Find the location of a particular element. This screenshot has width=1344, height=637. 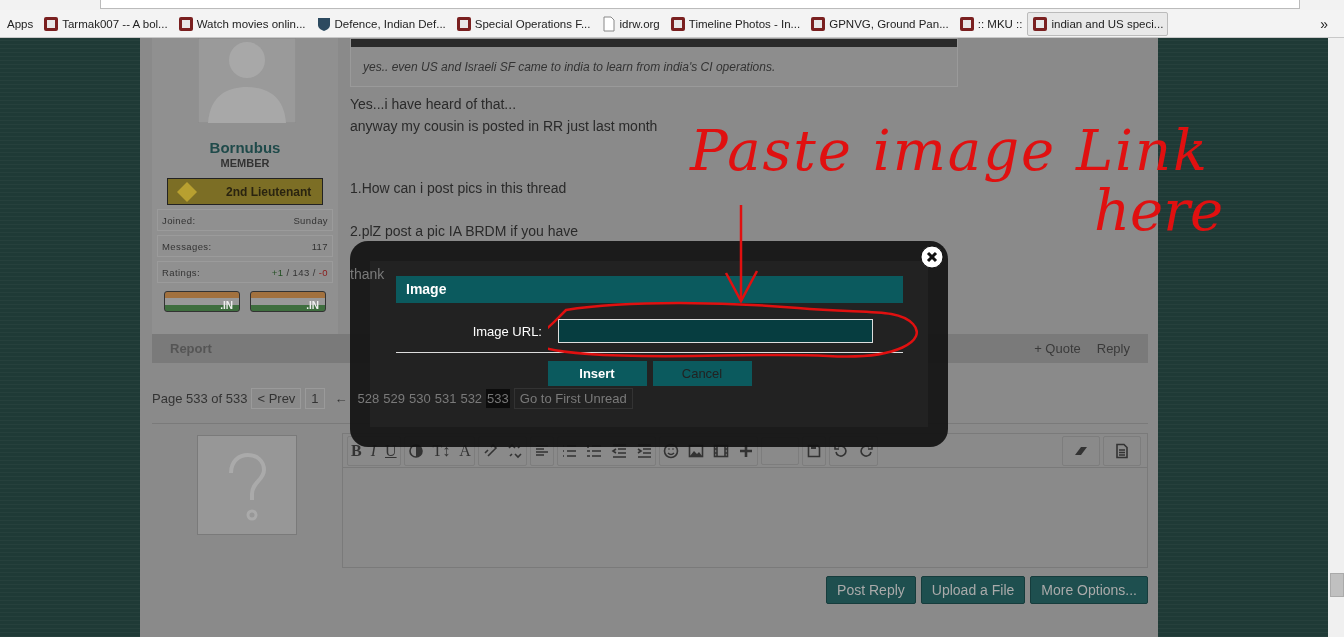

page-link: 530 is located at coordinates (420, 398).